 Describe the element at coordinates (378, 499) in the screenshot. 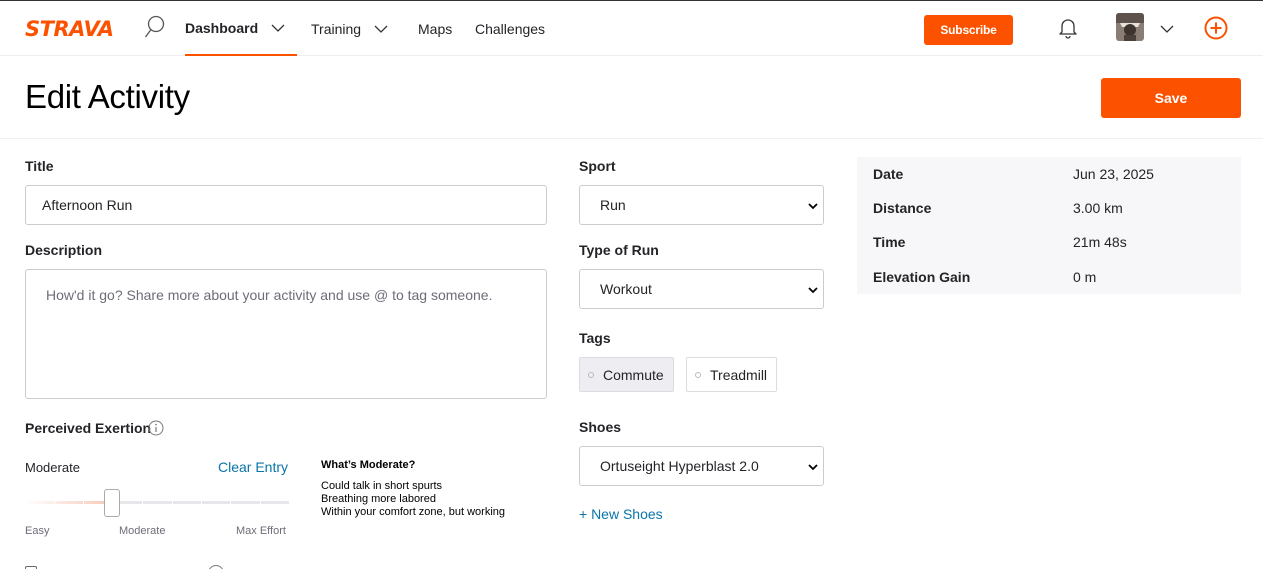

I see `moderate-info-line: Breathing more labored` at that location.